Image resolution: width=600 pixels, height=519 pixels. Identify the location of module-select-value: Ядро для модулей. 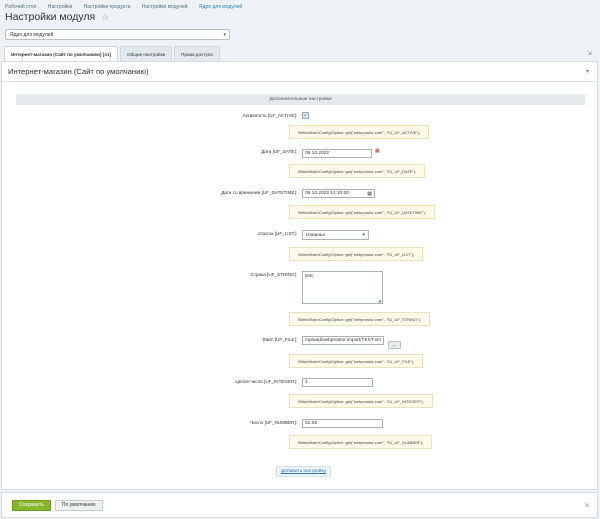
(32, 34).